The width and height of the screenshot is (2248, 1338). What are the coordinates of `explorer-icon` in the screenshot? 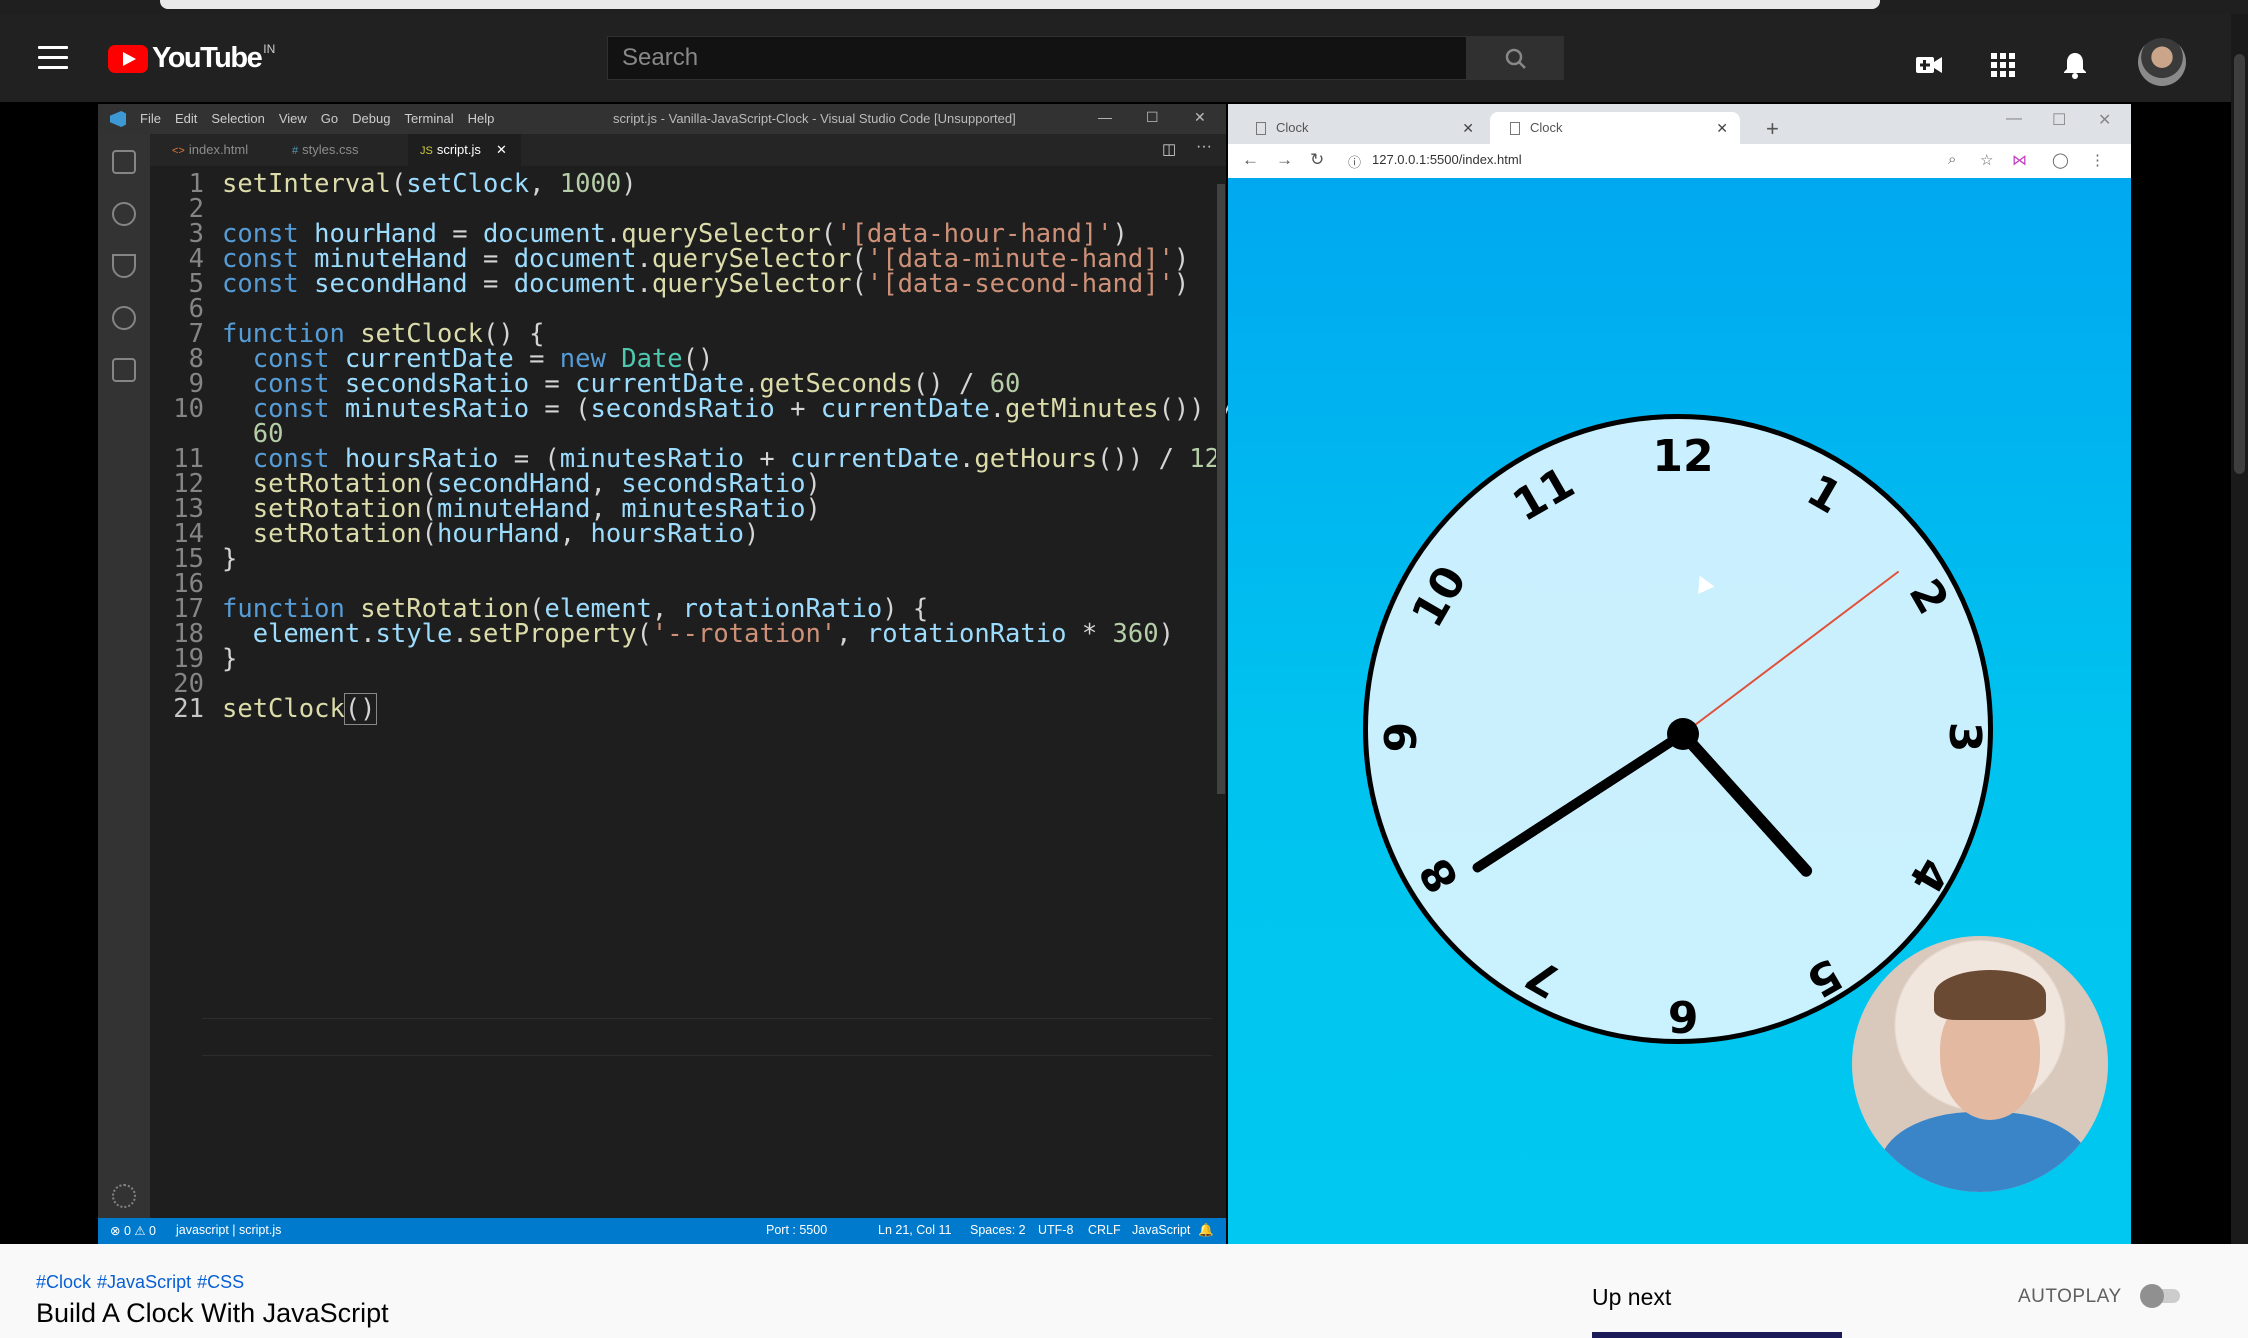 It's located at (124, 162).